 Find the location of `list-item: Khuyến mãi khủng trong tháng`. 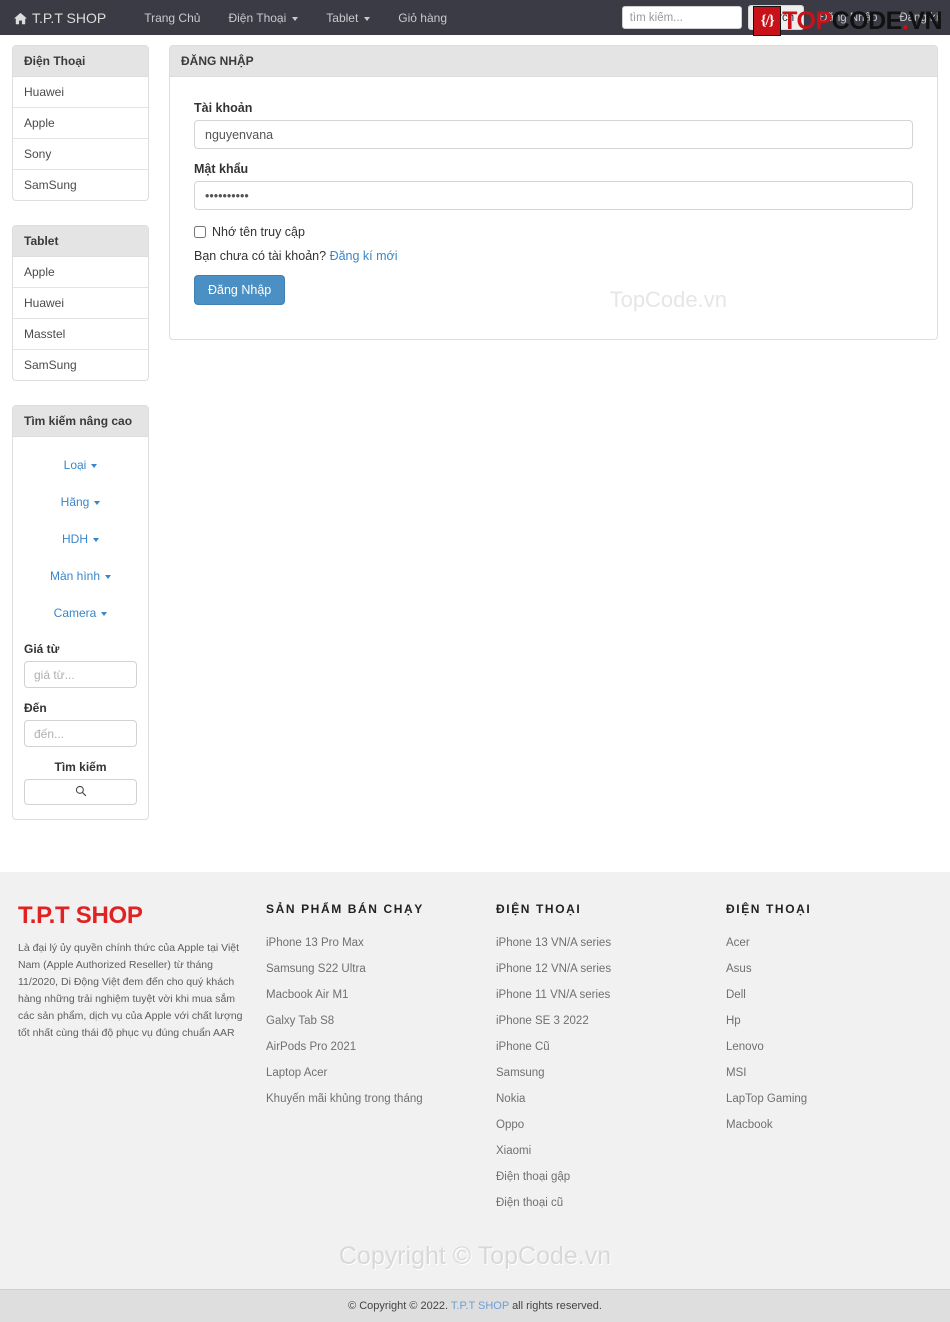

list-item: Khuyến mãi khủng trong tháng is located at coordinates (381, 1097).